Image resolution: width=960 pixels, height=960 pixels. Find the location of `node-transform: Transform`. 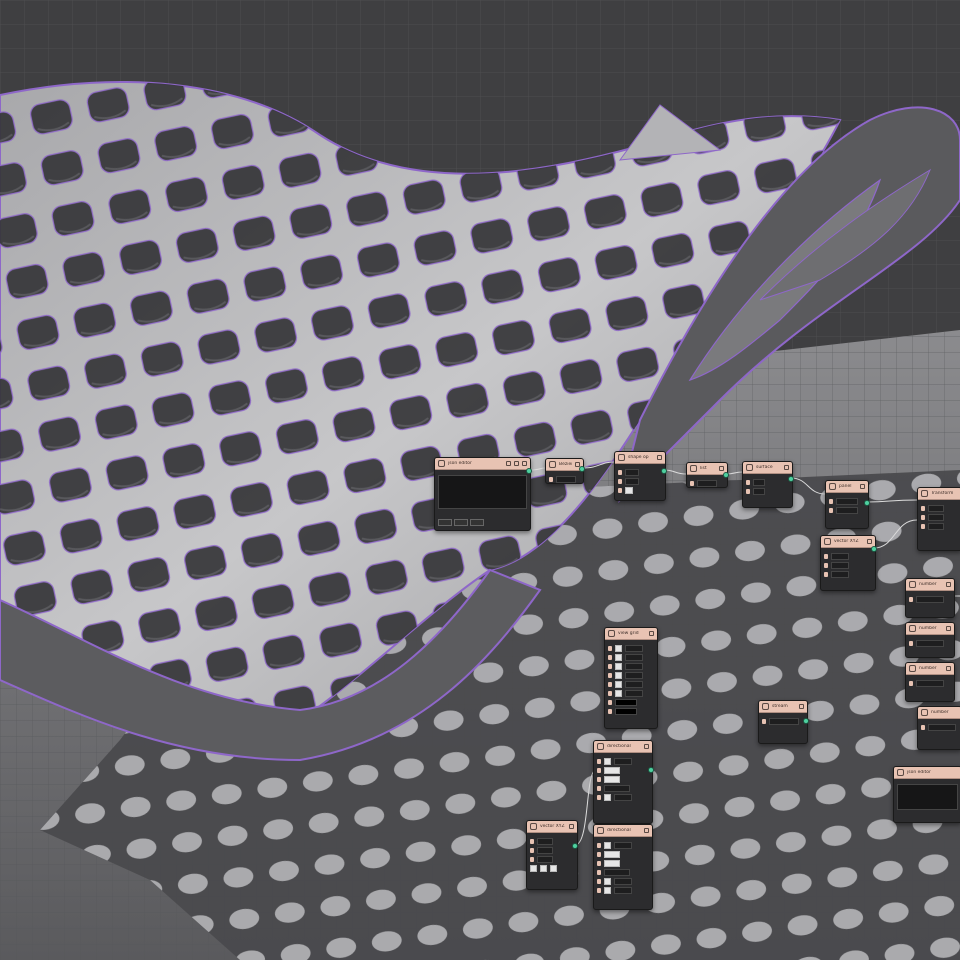

node-transform: Transform is located at coordinates (938, 519).